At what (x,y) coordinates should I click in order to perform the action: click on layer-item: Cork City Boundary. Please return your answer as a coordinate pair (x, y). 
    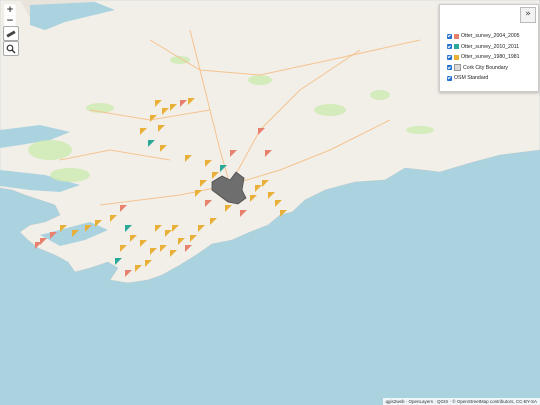
    Looking at the image, I should click on (483, 68).